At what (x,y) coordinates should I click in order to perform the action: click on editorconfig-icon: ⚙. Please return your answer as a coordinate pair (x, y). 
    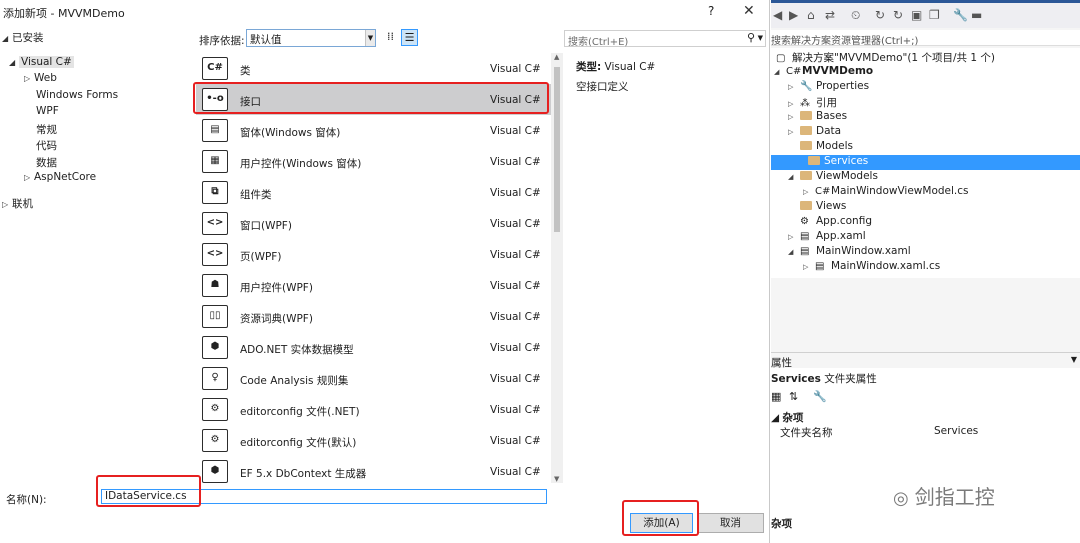
    Looking at the image, I should click on (215, 409).